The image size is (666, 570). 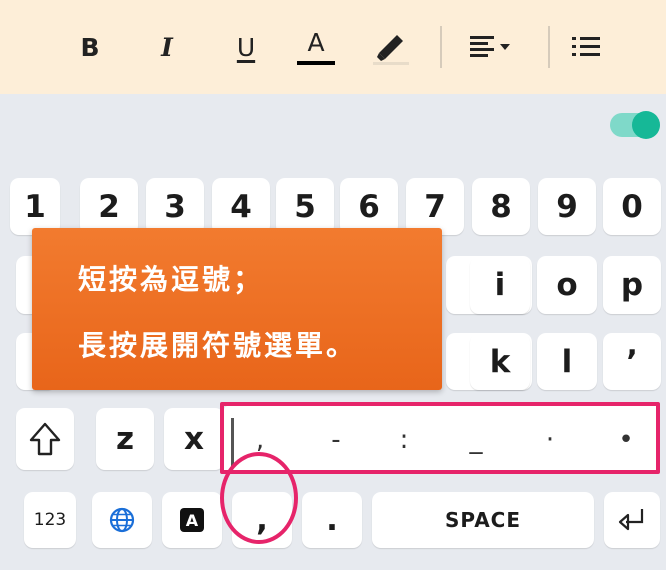 I want to click on key-6: 6, so click(x=369, y=206).